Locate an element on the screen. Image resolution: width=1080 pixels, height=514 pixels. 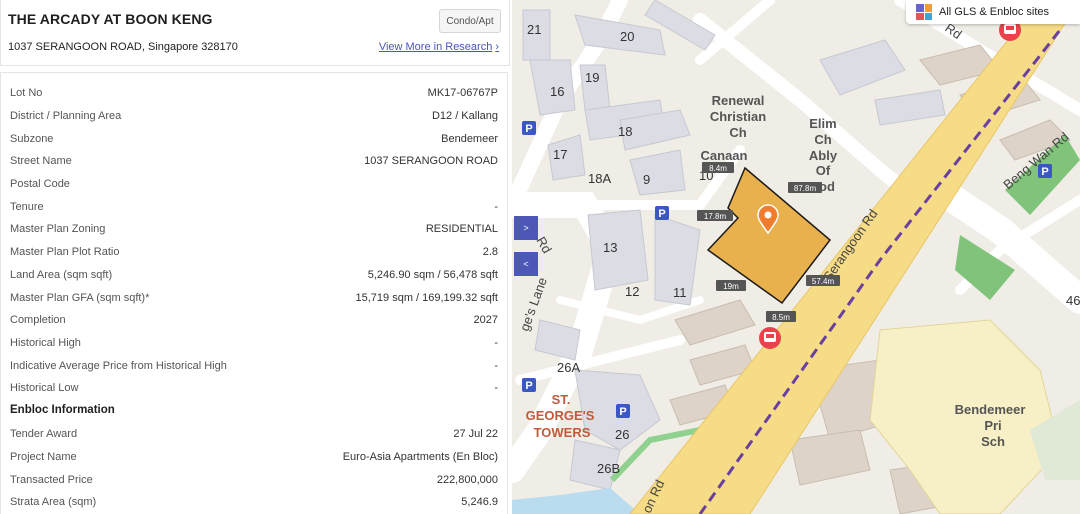
detail-label: Historical High is located at coordinates (45, 343).